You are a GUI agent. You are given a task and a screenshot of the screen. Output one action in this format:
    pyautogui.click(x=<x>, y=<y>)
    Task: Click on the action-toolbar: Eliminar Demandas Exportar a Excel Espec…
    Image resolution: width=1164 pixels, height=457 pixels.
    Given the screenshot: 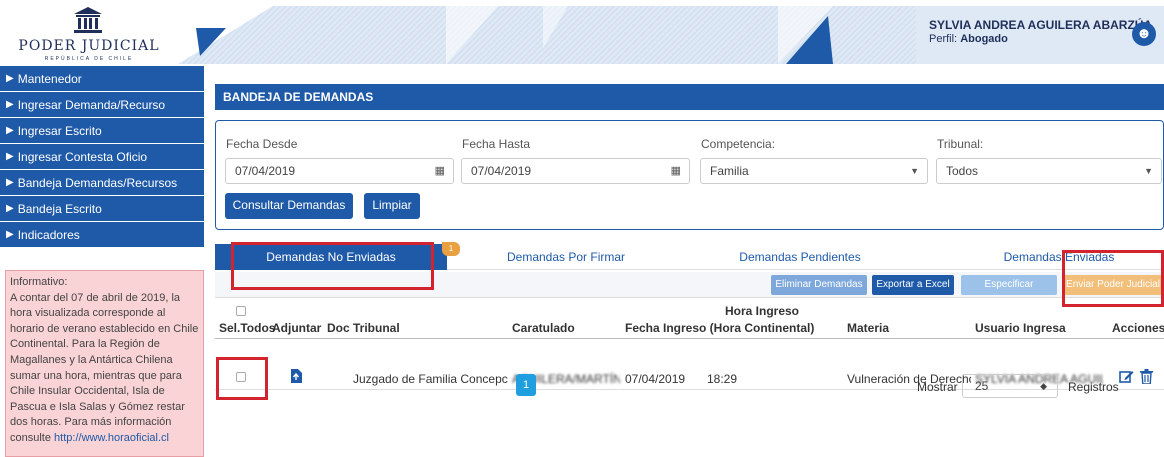 What is the action you would take?
    pyautogui.click(x=689, y=291)
    